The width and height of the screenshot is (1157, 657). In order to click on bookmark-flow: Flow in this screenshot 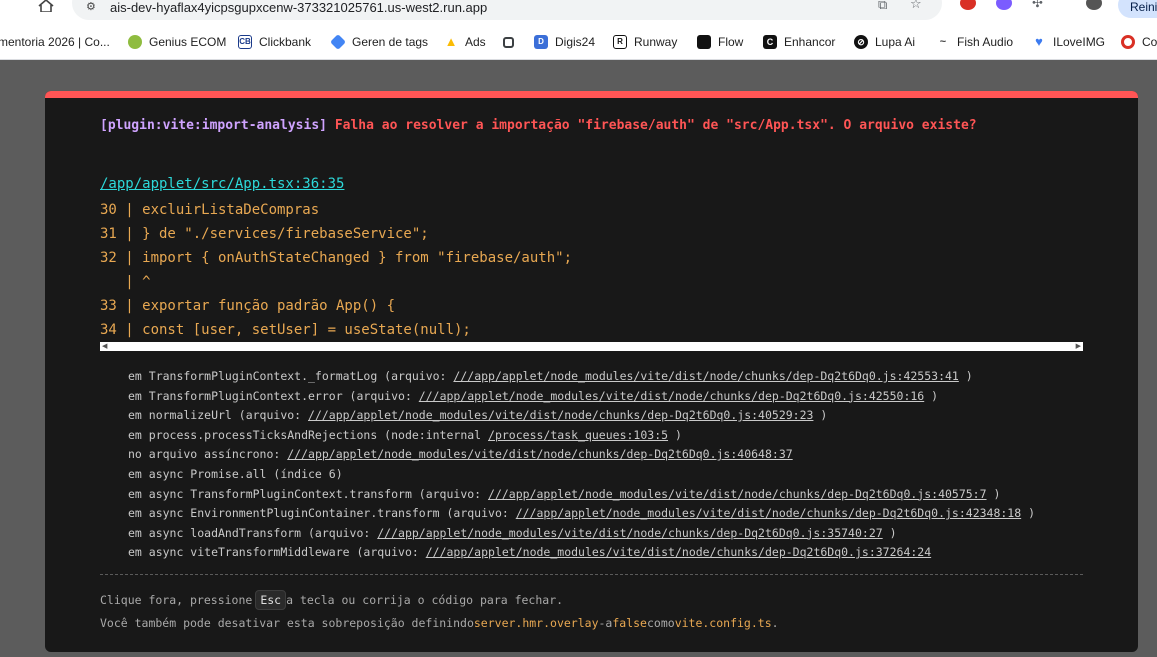, I will do `click(720, 42)`.